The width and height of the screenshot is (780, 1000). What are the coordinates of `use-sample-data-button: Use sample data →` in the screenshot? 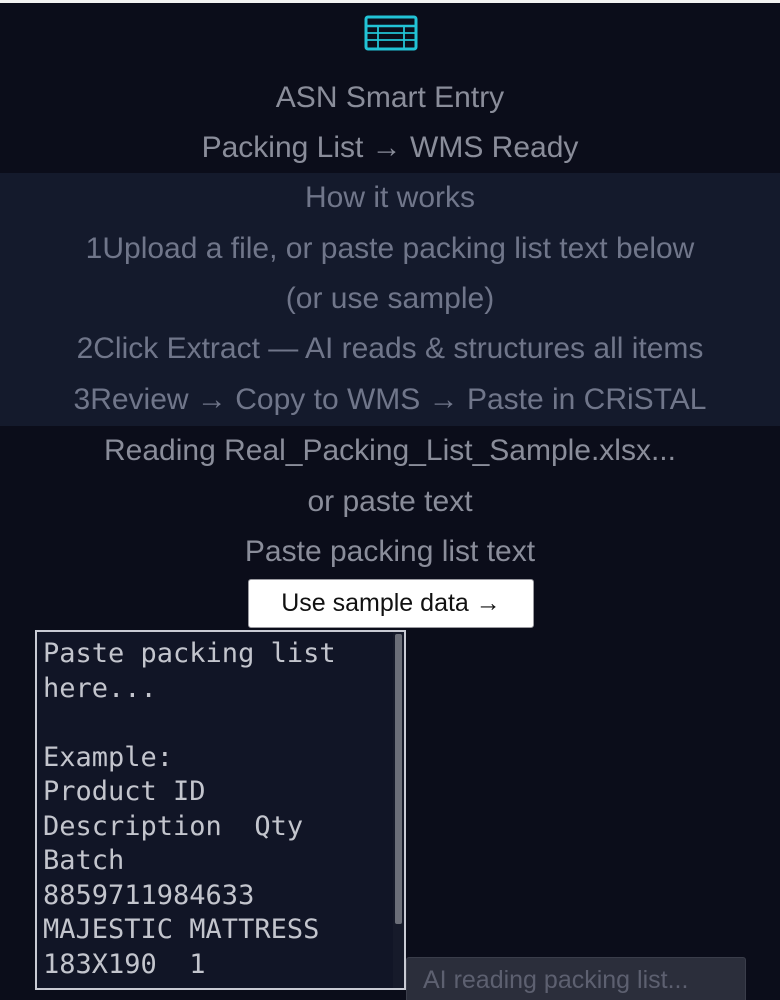 It's located at (391, 603).